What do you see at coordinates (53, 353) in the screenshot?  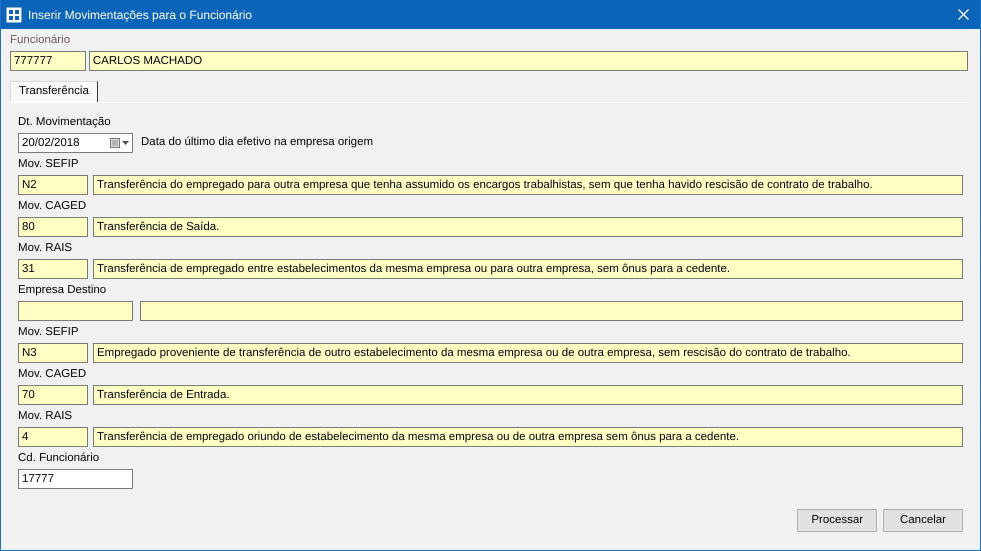 I see `code-field: N3` at bounding box center [53, 353].